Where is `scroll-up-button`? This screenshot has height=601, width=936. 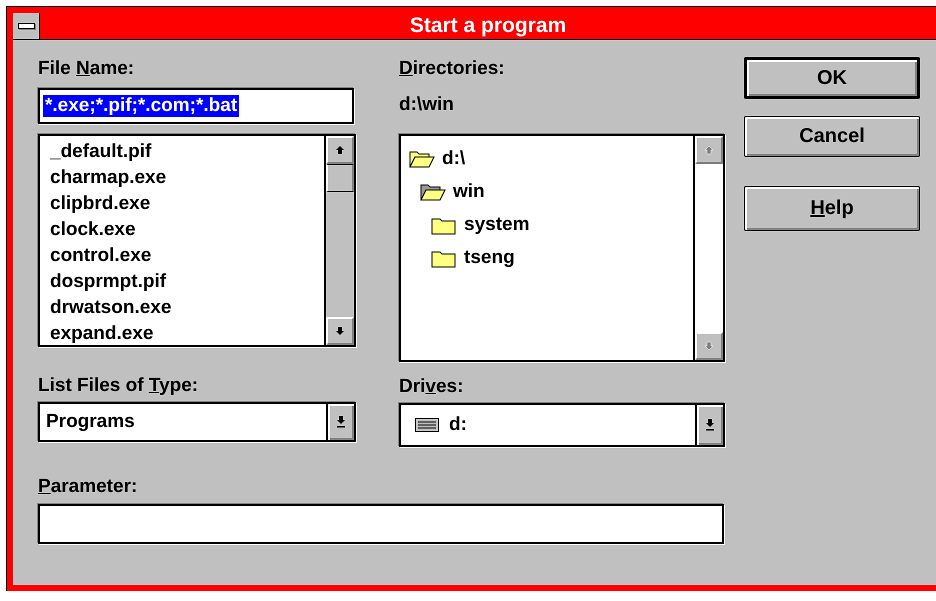
scroll-up-button is located at coordinates (340, 150).